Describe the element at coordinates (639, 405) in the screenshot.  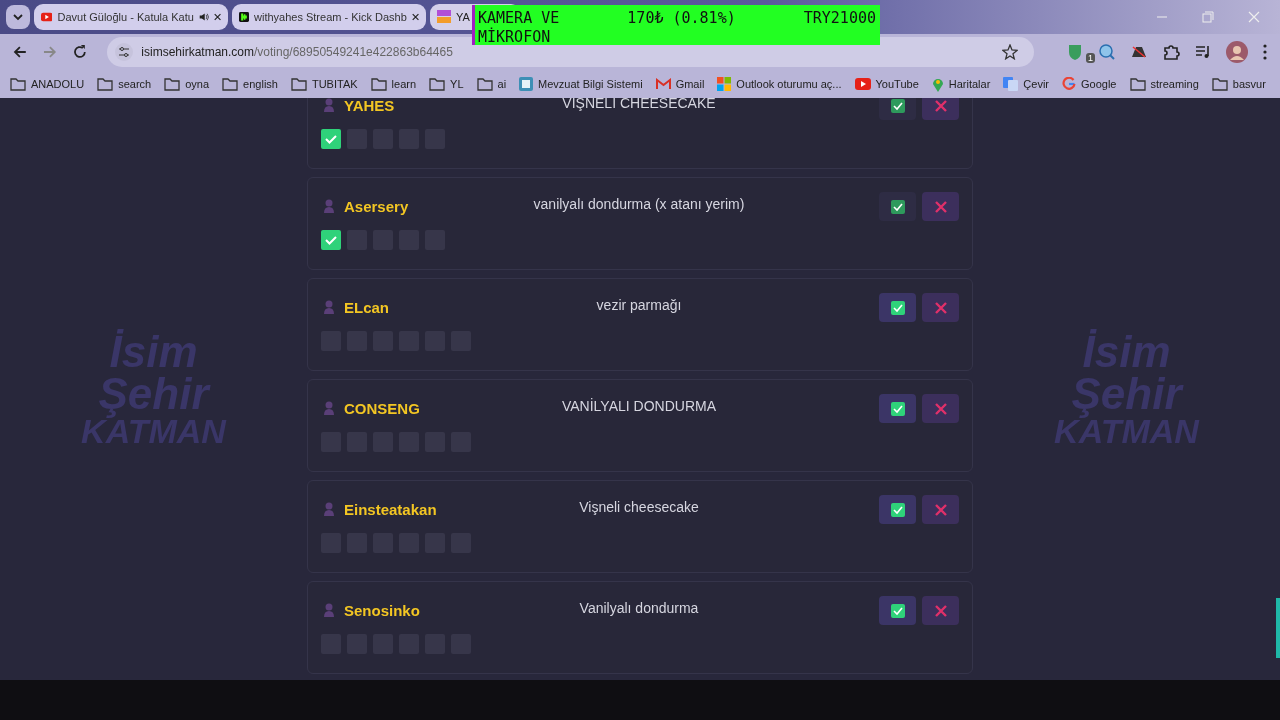
I see `answer-text: VANİLYALI DONDURMA` at that location.